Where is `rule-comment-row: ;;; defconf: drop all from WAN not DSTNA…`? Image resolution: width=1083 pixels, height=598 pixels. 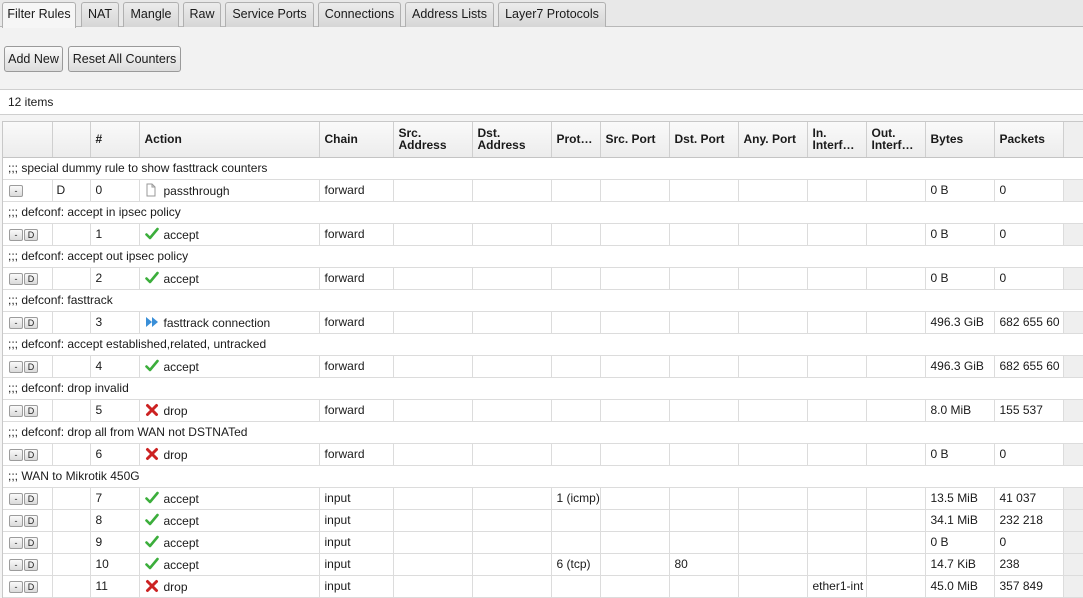
rule-comment-row: ;;; defconf: drop all from WAN not DSTNA… is located at coordinates (543, 432).